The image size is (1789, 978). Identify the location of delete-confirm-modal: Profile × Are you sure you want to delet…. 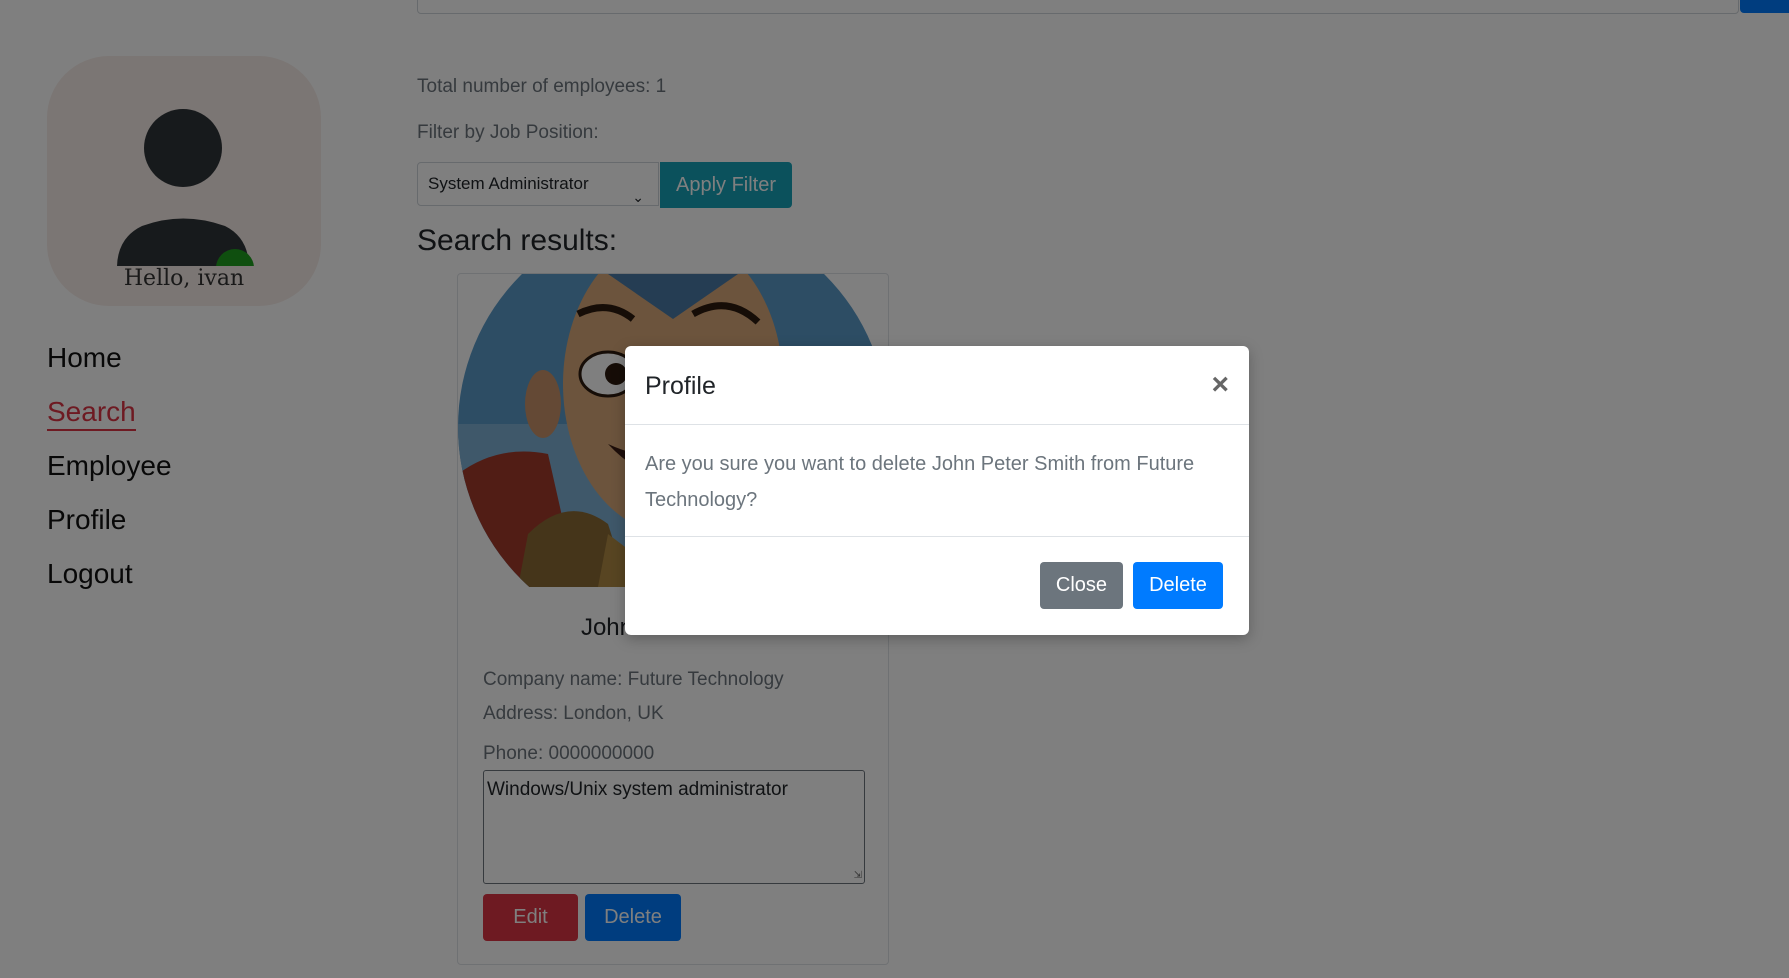
(937, 490).